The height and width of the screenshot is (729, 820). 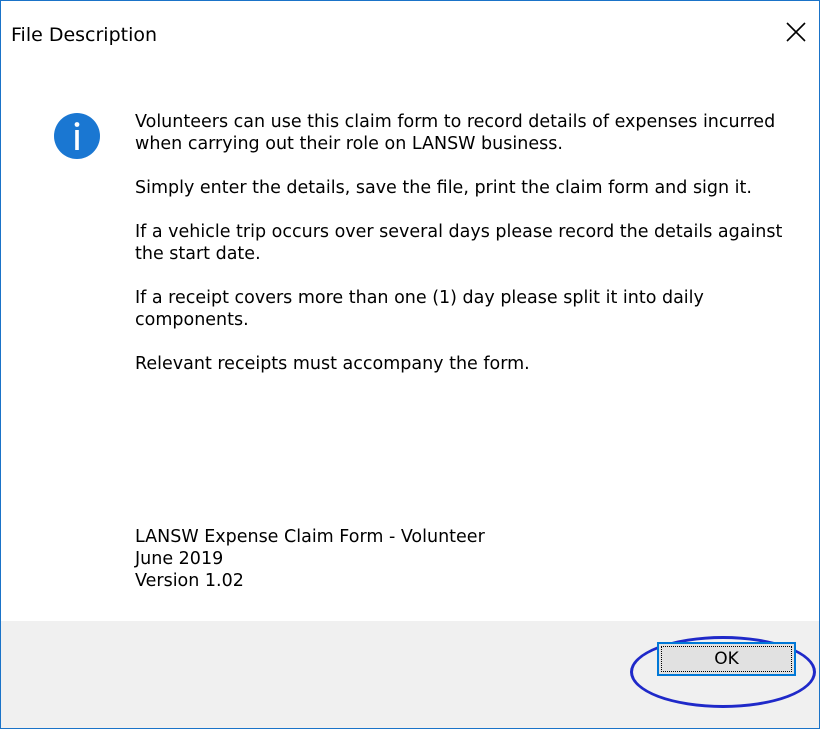 I want to click on close-icon, so click(x=796, y=32).